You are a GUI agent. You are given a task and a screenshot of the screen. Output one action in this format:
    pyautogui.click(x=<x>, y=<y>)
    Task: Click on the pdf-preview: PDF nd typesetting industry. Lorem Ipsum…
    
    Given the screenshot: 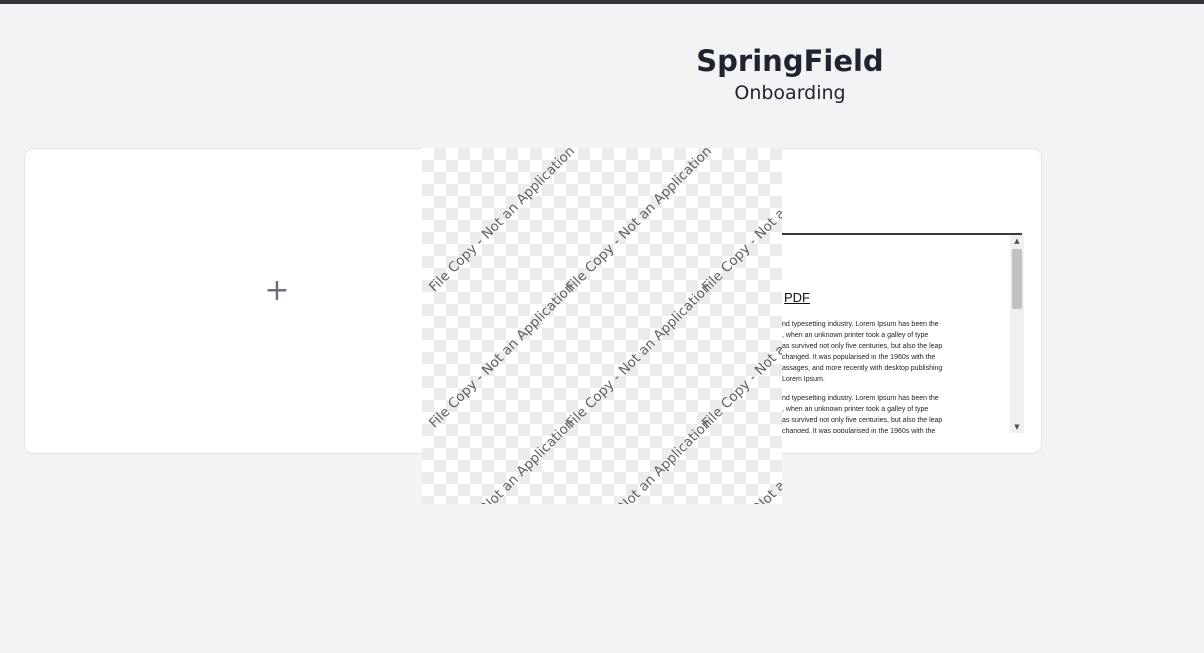 What is the action you would take?
    pyautogui.click(x=902, y=333)
    